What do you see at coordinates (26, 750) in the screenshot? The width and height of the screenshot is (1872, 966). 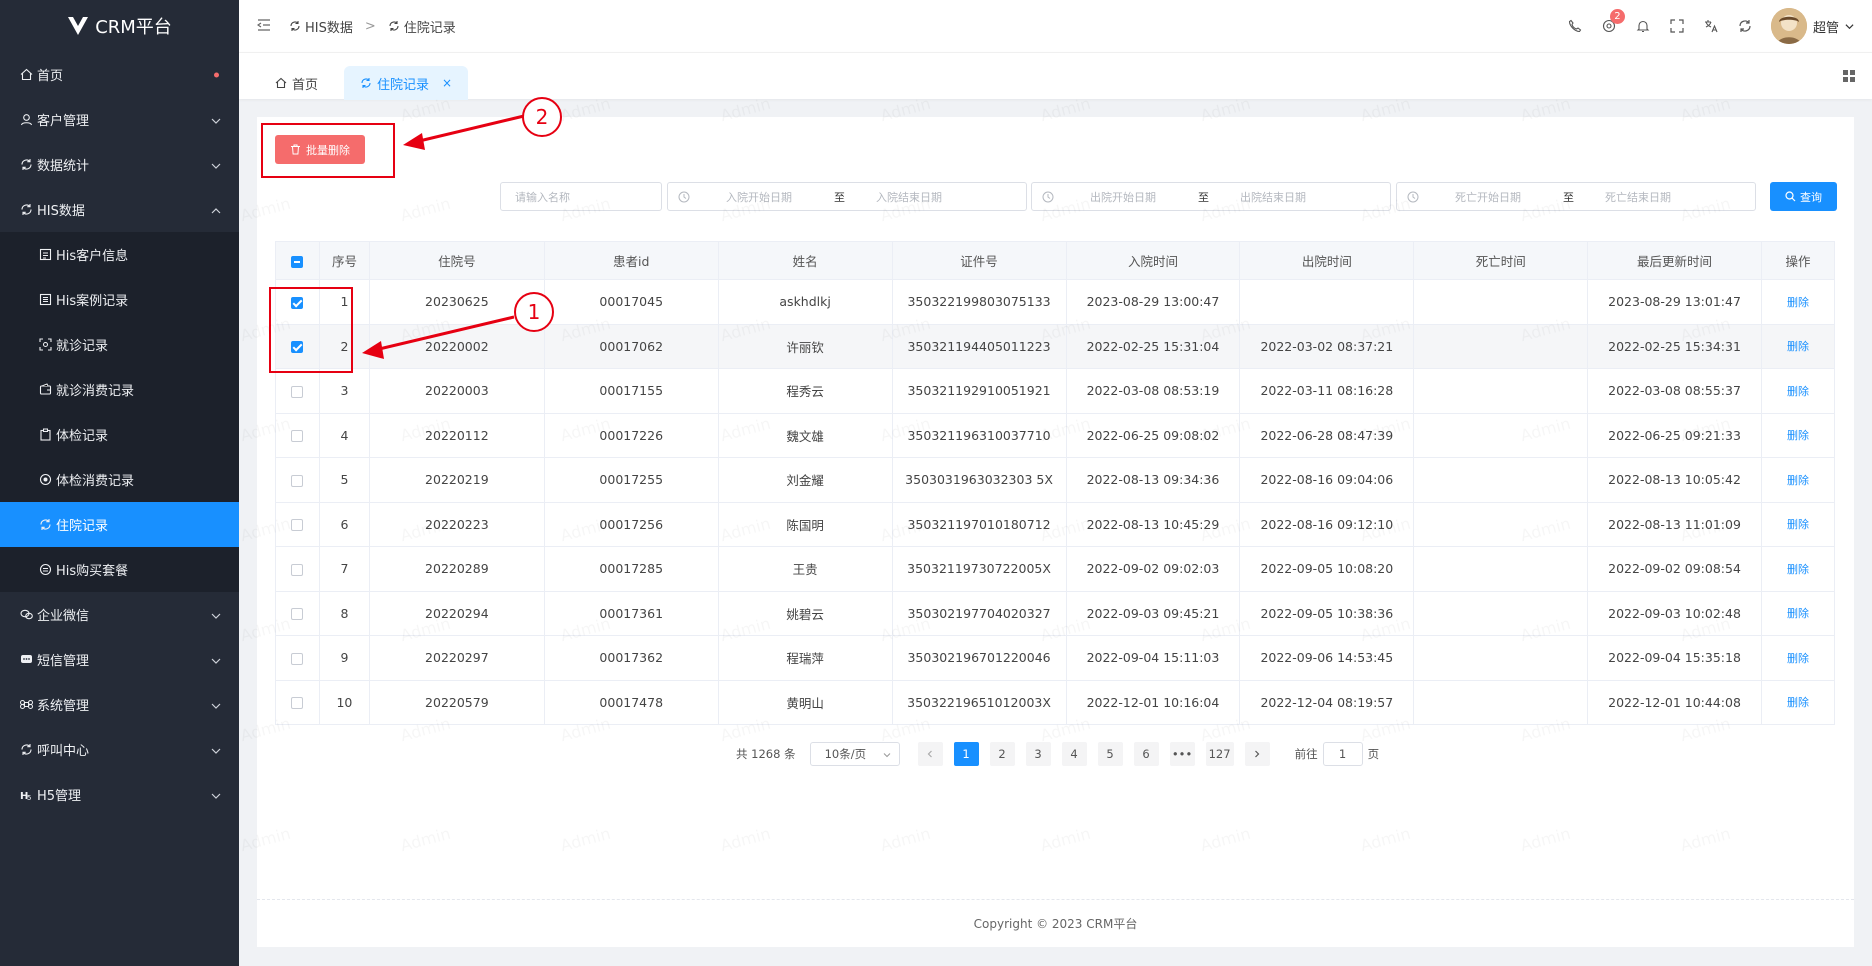 I see `sync-icon` at bounding box center [26, 750].